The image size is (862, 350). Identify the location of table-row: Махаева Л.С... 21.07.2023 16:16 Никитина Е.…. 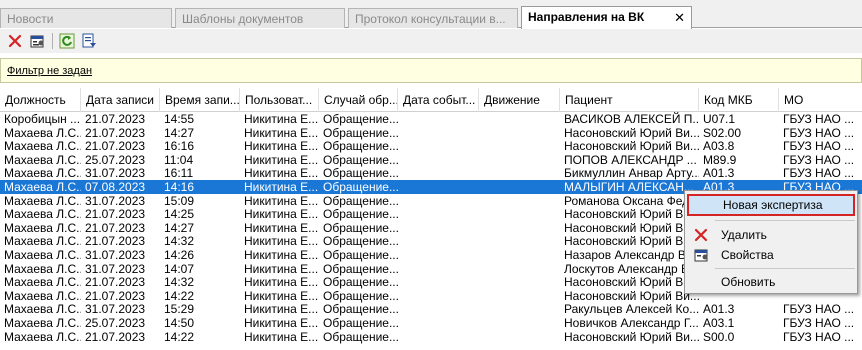
(431, 146).